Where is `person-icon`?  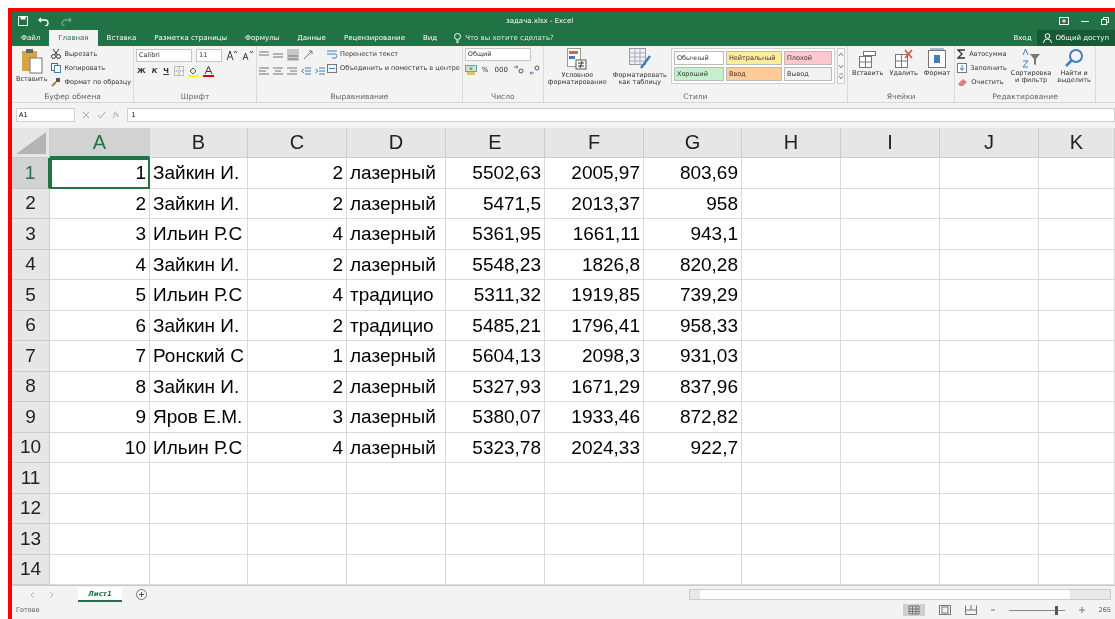 person-icon is located at coordinates (1048, 38).